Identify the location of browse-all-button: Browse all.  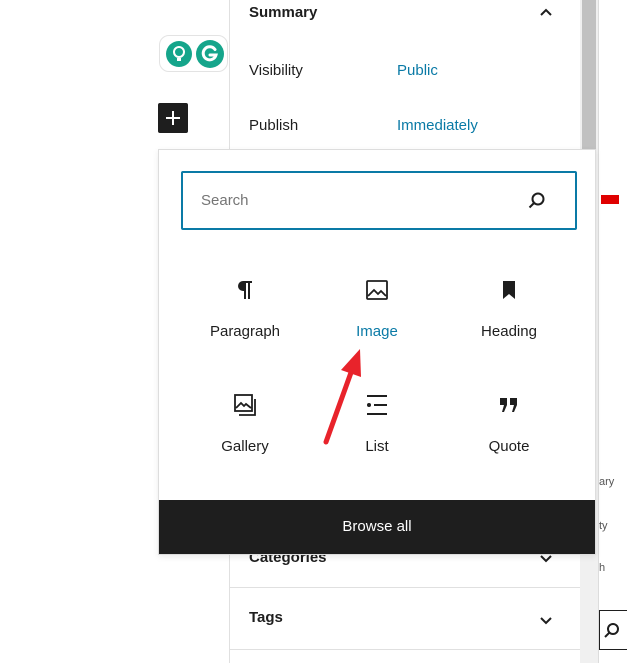
(377, 527).